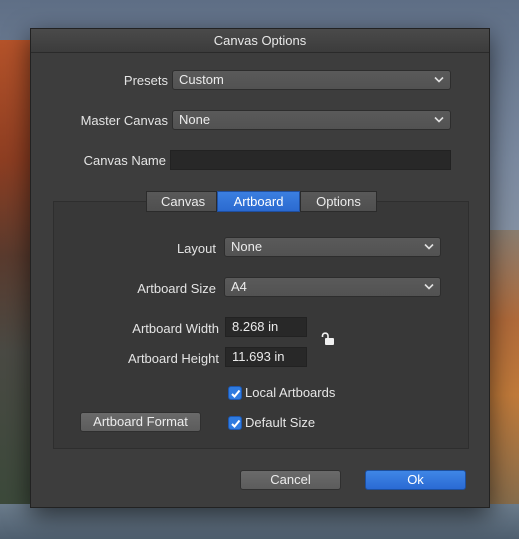  I want to click on artboard-size-value: A4, so click(239, 286).